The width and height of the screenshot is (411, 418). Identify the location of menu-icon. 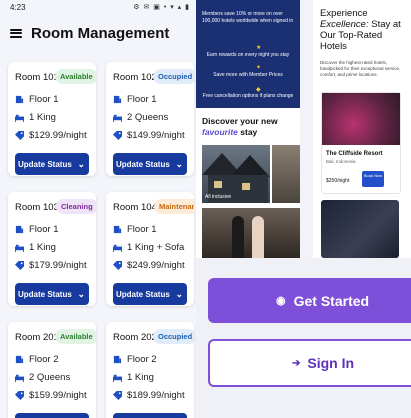
(16, 33).